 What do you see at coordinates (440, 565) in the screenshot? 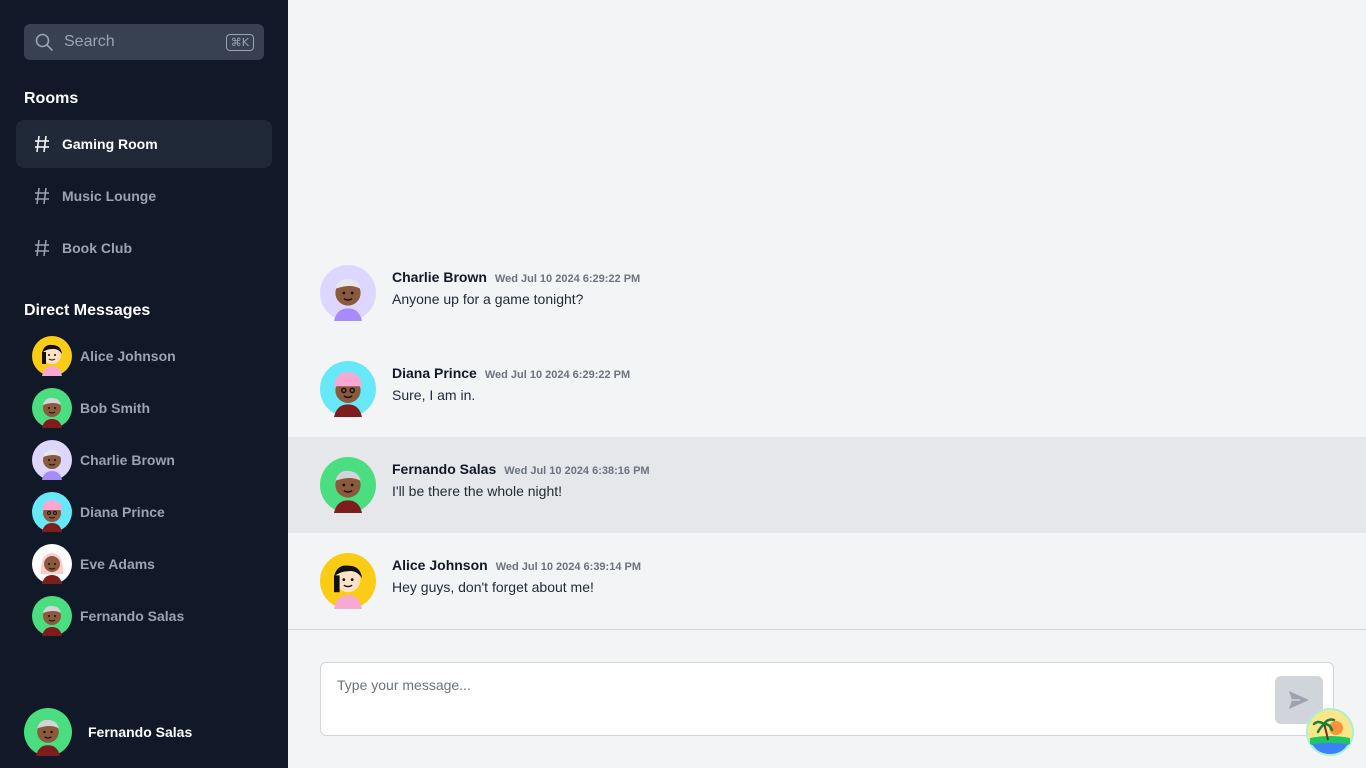
I see `message-author: Alice Johnson` at bounding box center [440, 565].